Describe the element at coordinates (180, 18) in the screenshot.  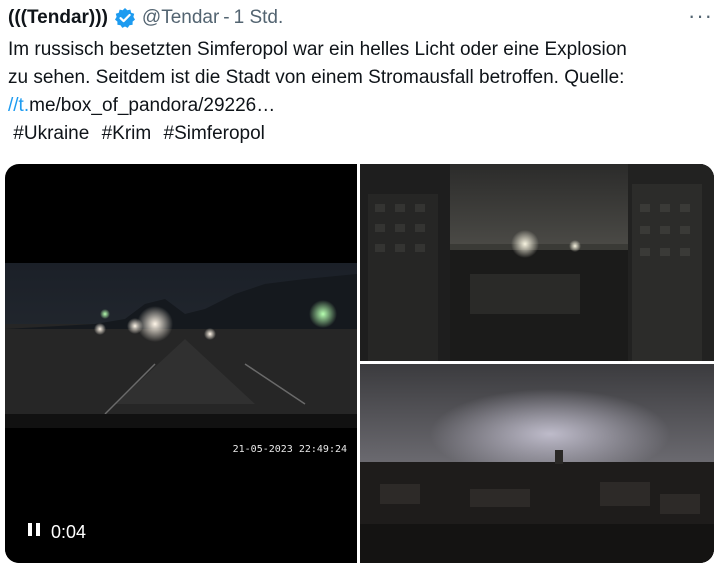
I see `author-handle: @Tendar` at that location.